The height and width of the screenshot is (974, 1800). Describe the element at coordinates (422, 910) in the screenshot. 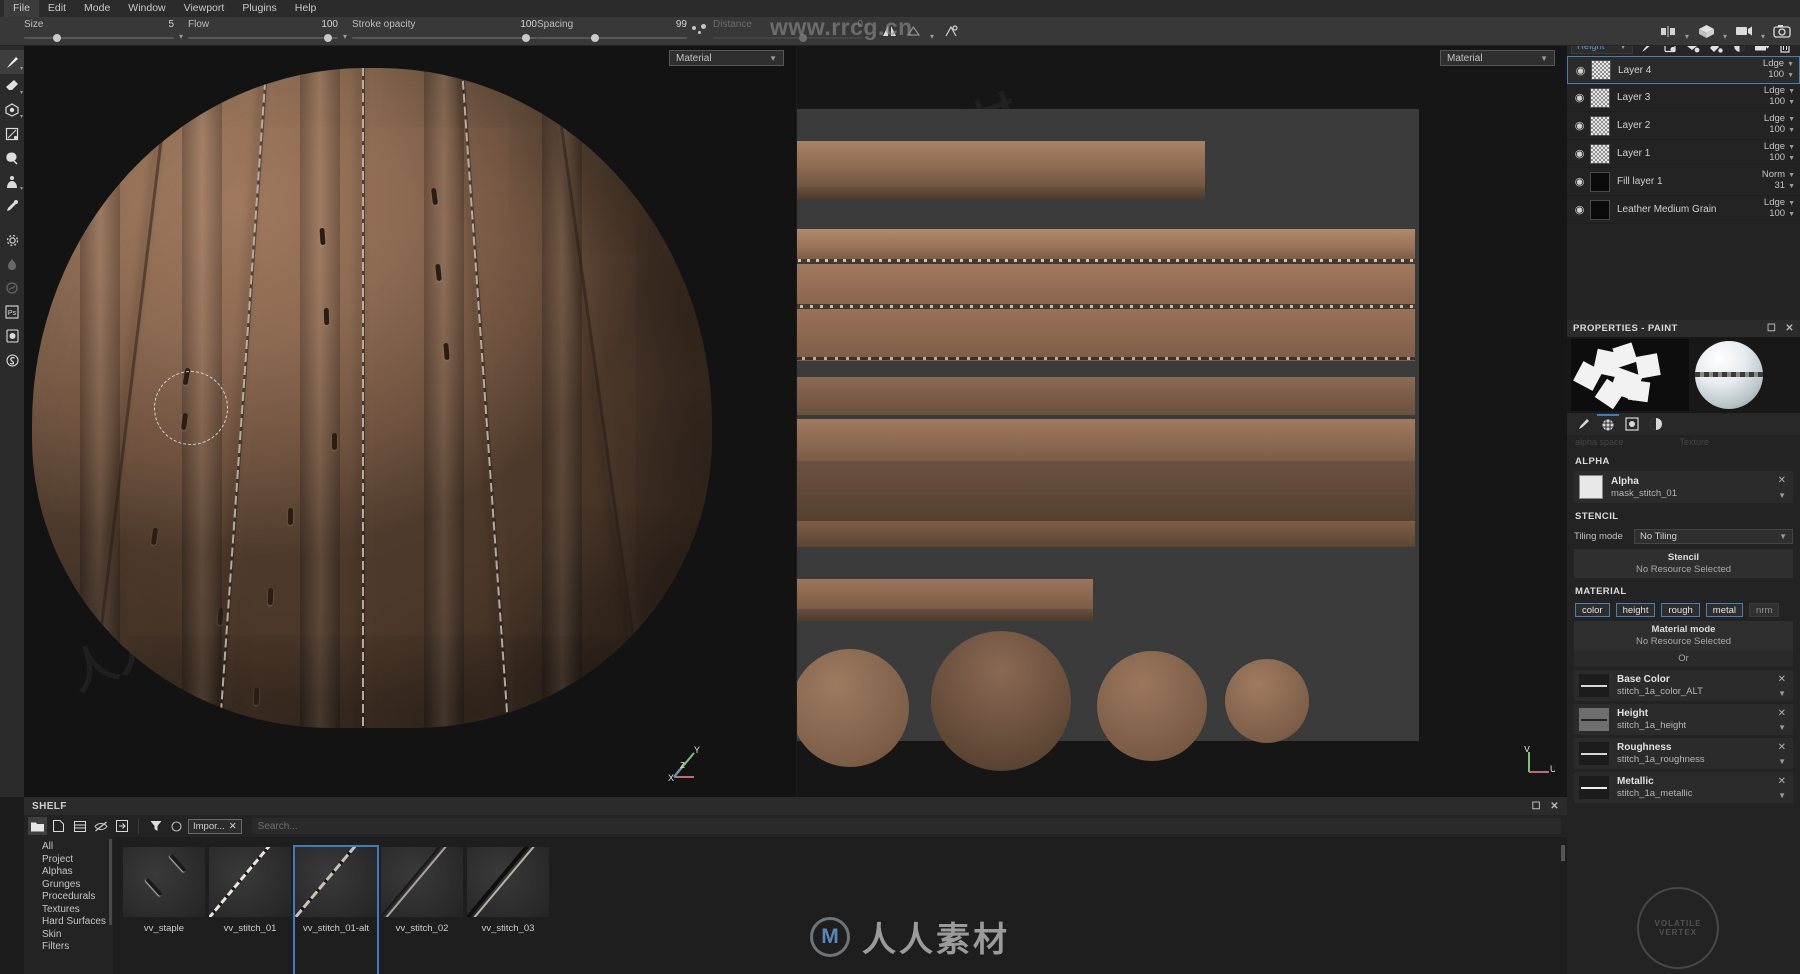

I see `shelf-item-vv-stitch-02: vv_stitch_02` at that location.